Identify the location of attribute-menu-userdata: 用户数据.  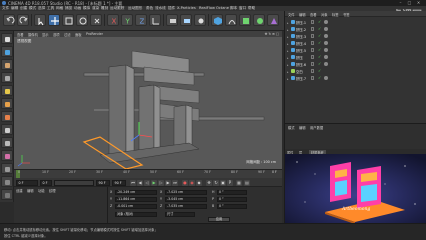
(316, 127).